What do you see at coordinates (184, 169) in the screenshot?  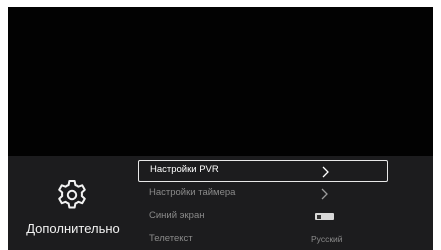 I see `menu-item-label: Настройки PVR` at bounding box center [184, 169].